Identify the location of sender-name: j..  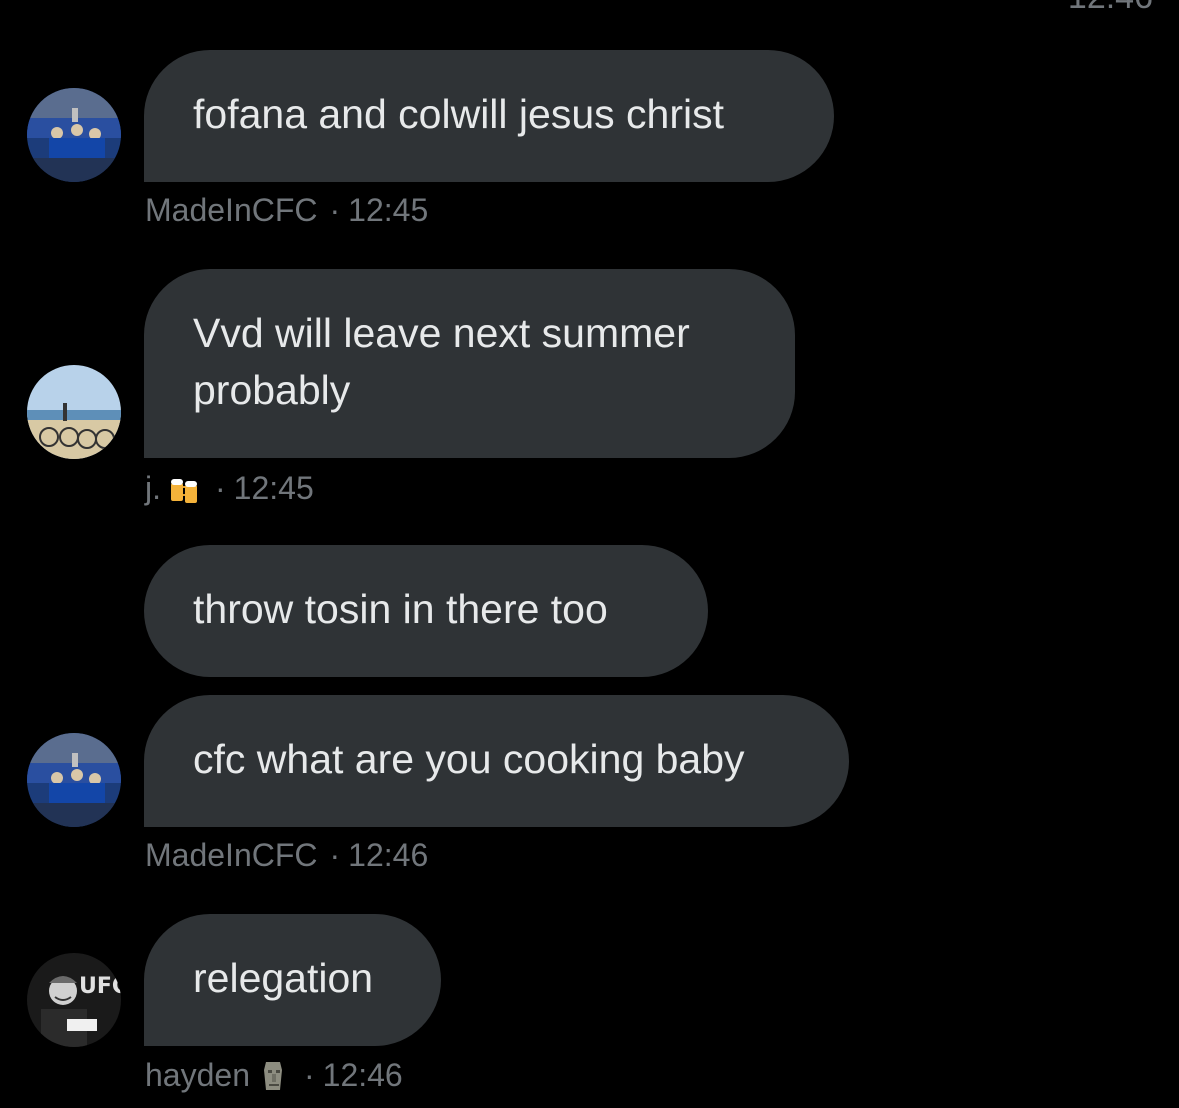
(153, 488).